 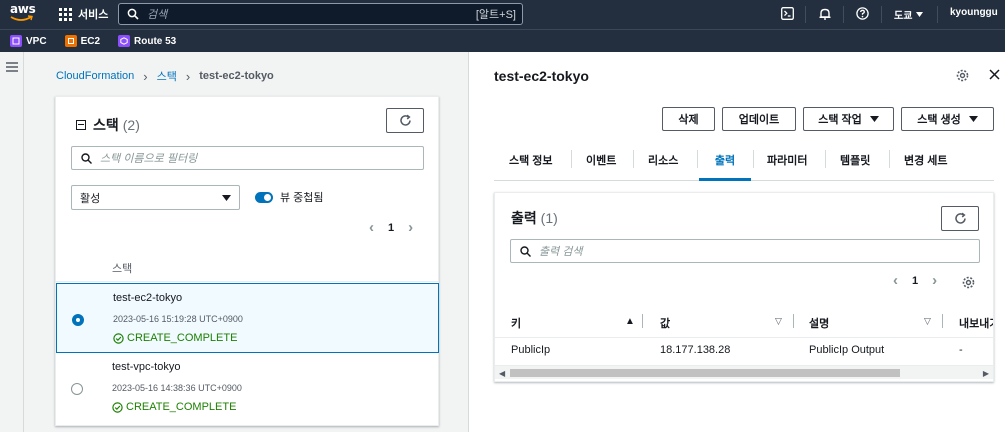 What do you see at coordinates (149, 159) in the screenshot?
I see `stack-filter-placeholder: 스택 이름으로 필터링` at bounding box center [149, 159].